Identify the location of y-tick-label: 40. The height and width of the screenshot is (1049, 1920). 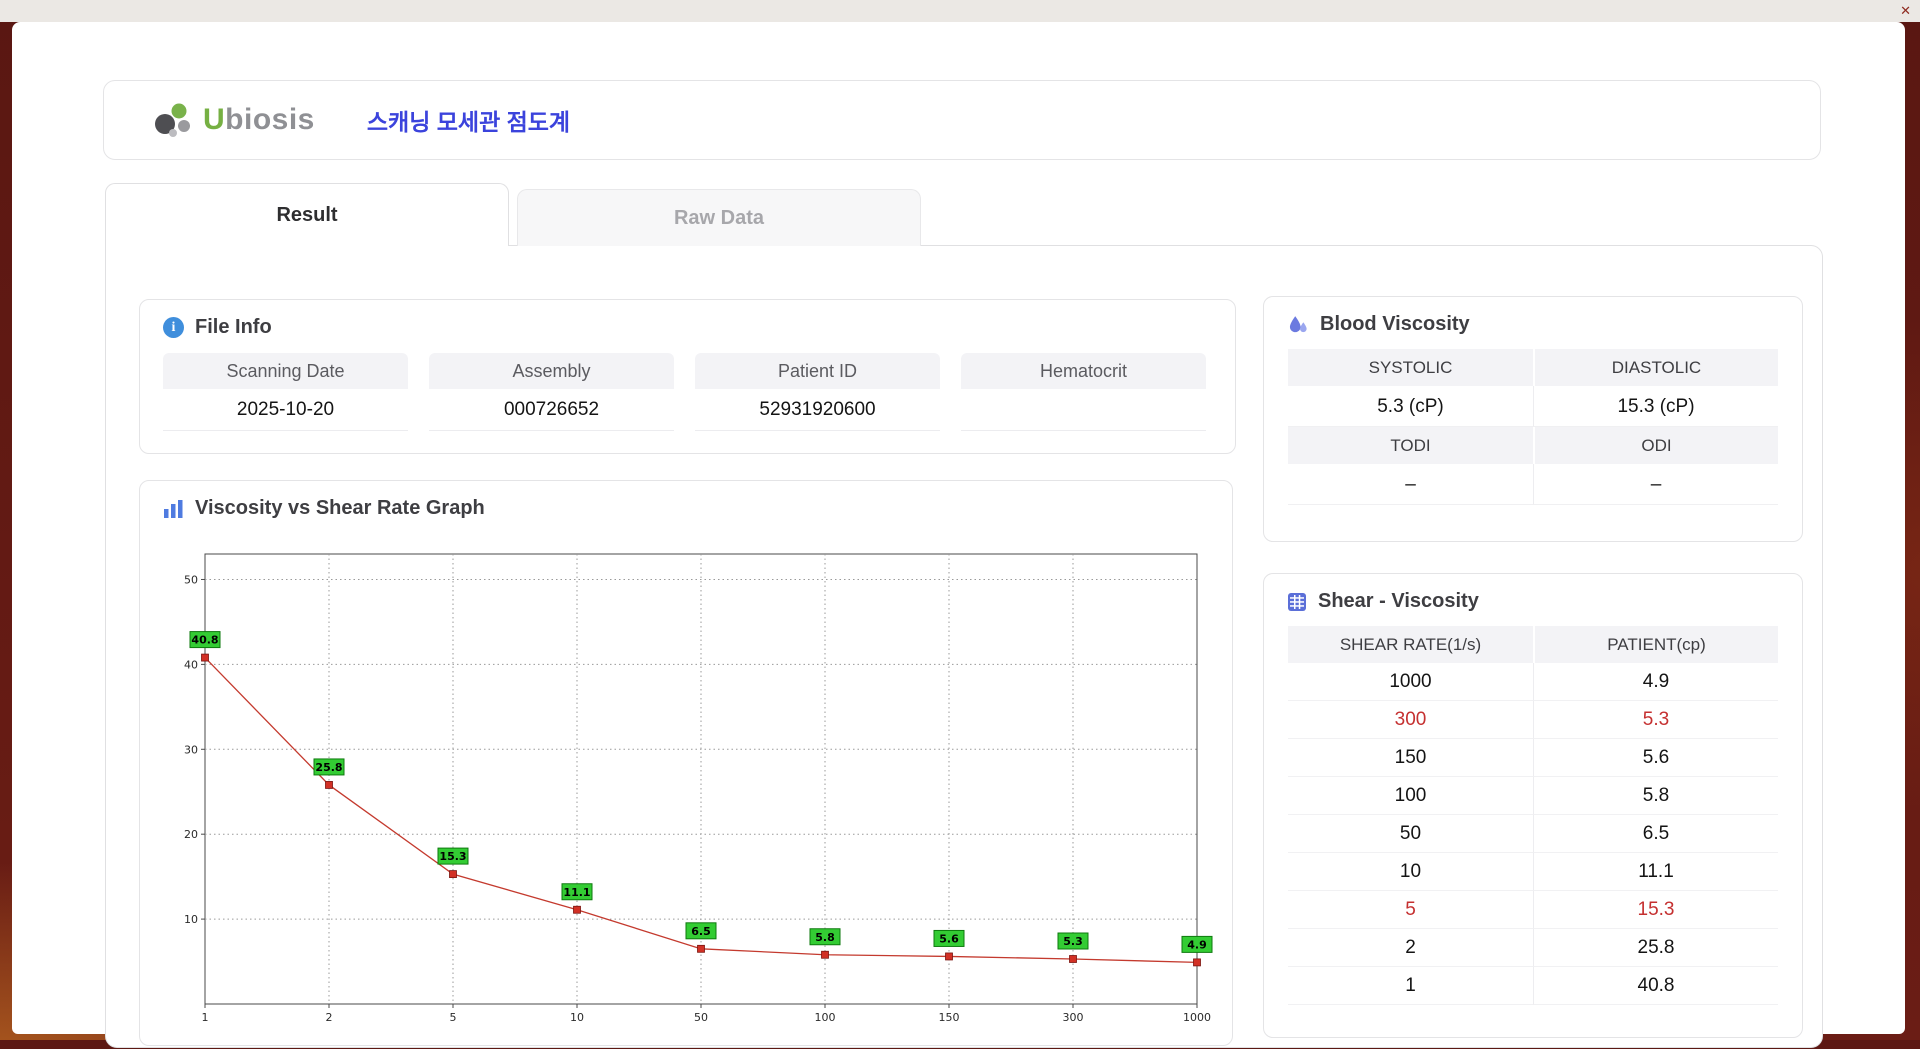
(191, 664).